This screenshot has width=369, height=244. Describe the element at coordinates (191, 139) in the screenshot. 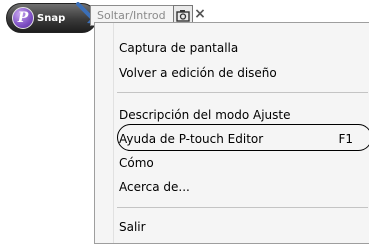

I see `menu-item-label: Ayuda de P-touch Editor` at that location.